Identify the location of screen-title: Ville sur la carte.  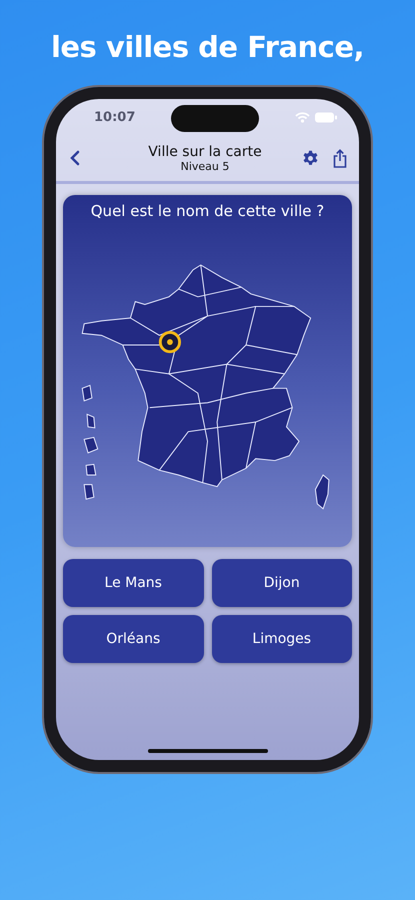
(205, 152).